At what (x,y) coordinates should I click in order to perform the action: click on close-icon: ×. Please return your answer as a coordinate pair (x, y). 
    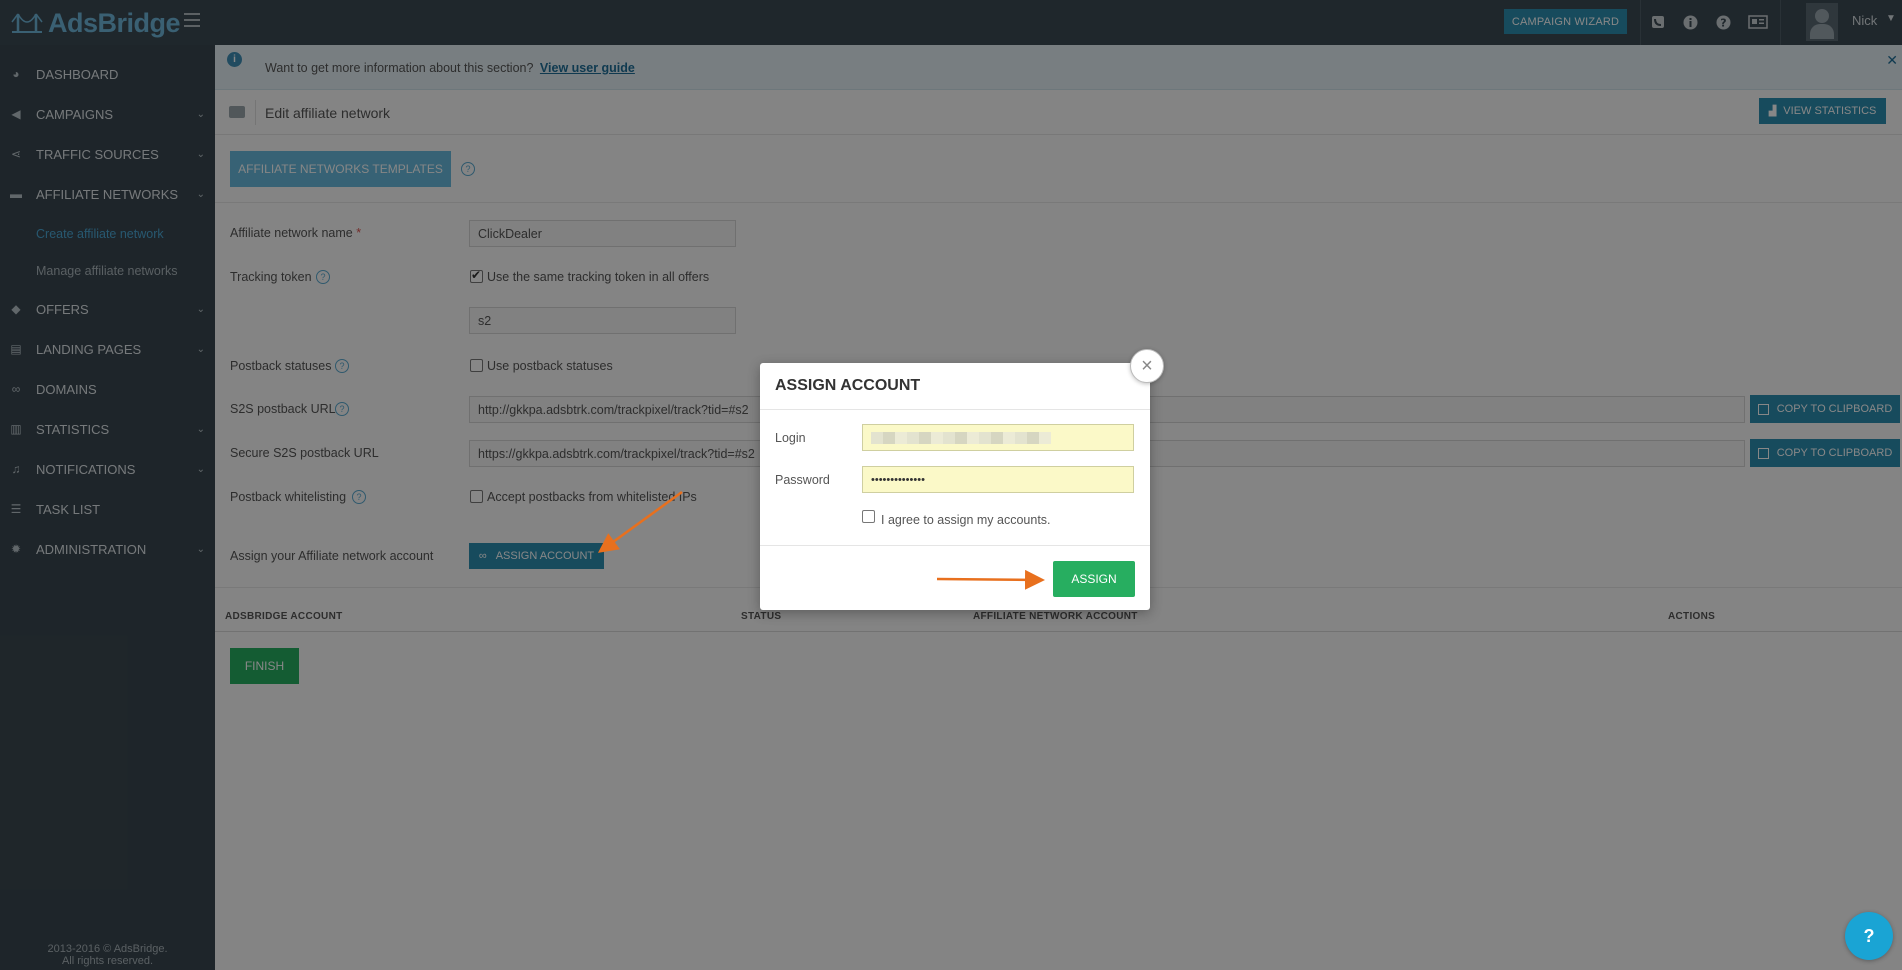
    Looking at the image, I should click on (1147, 366).